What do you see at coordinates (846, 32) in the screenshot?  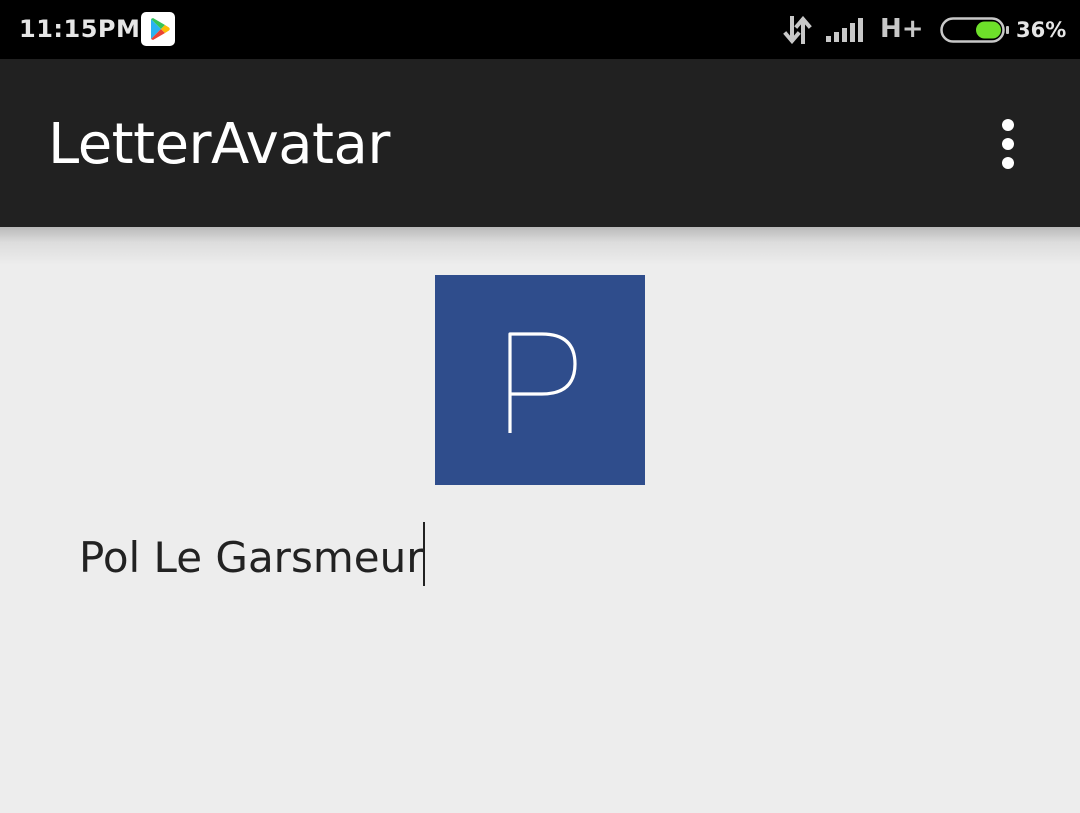 I see `signal-bars-icon` at bounding box center [846, 32].